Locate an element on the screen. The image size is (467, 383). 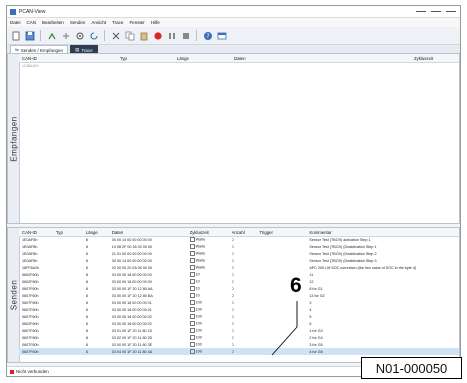
callout-number: 6 is located at coordinates (296, 285).